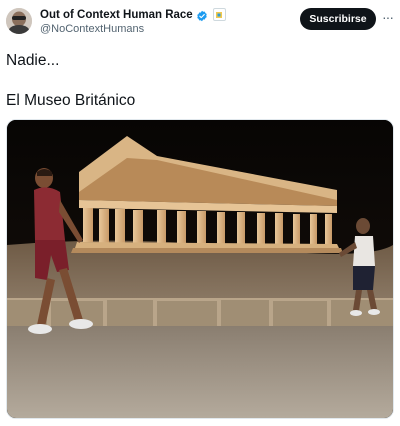  What do you see at coordinates (200, 80) in the screenshot?
I see `tweet-text: Nadie... El Museo Británico` at bounding box center [200, 80].